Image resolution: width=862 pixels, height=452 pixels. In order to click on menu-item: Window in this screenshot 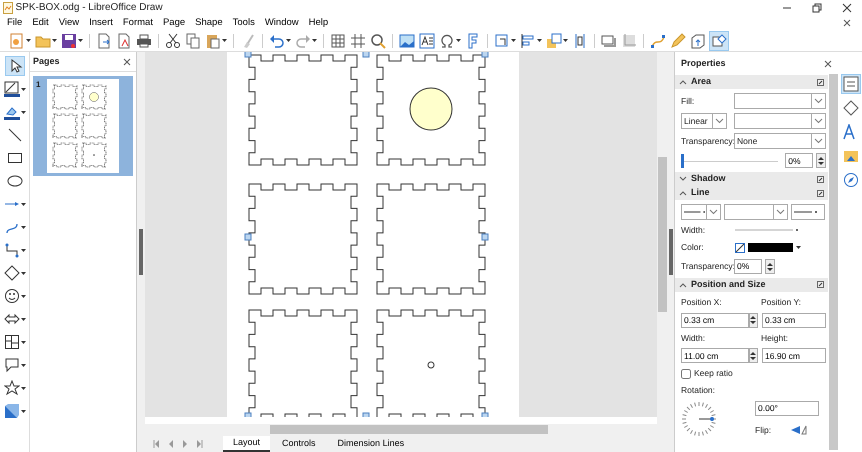, I will do `click(282, 22)`.